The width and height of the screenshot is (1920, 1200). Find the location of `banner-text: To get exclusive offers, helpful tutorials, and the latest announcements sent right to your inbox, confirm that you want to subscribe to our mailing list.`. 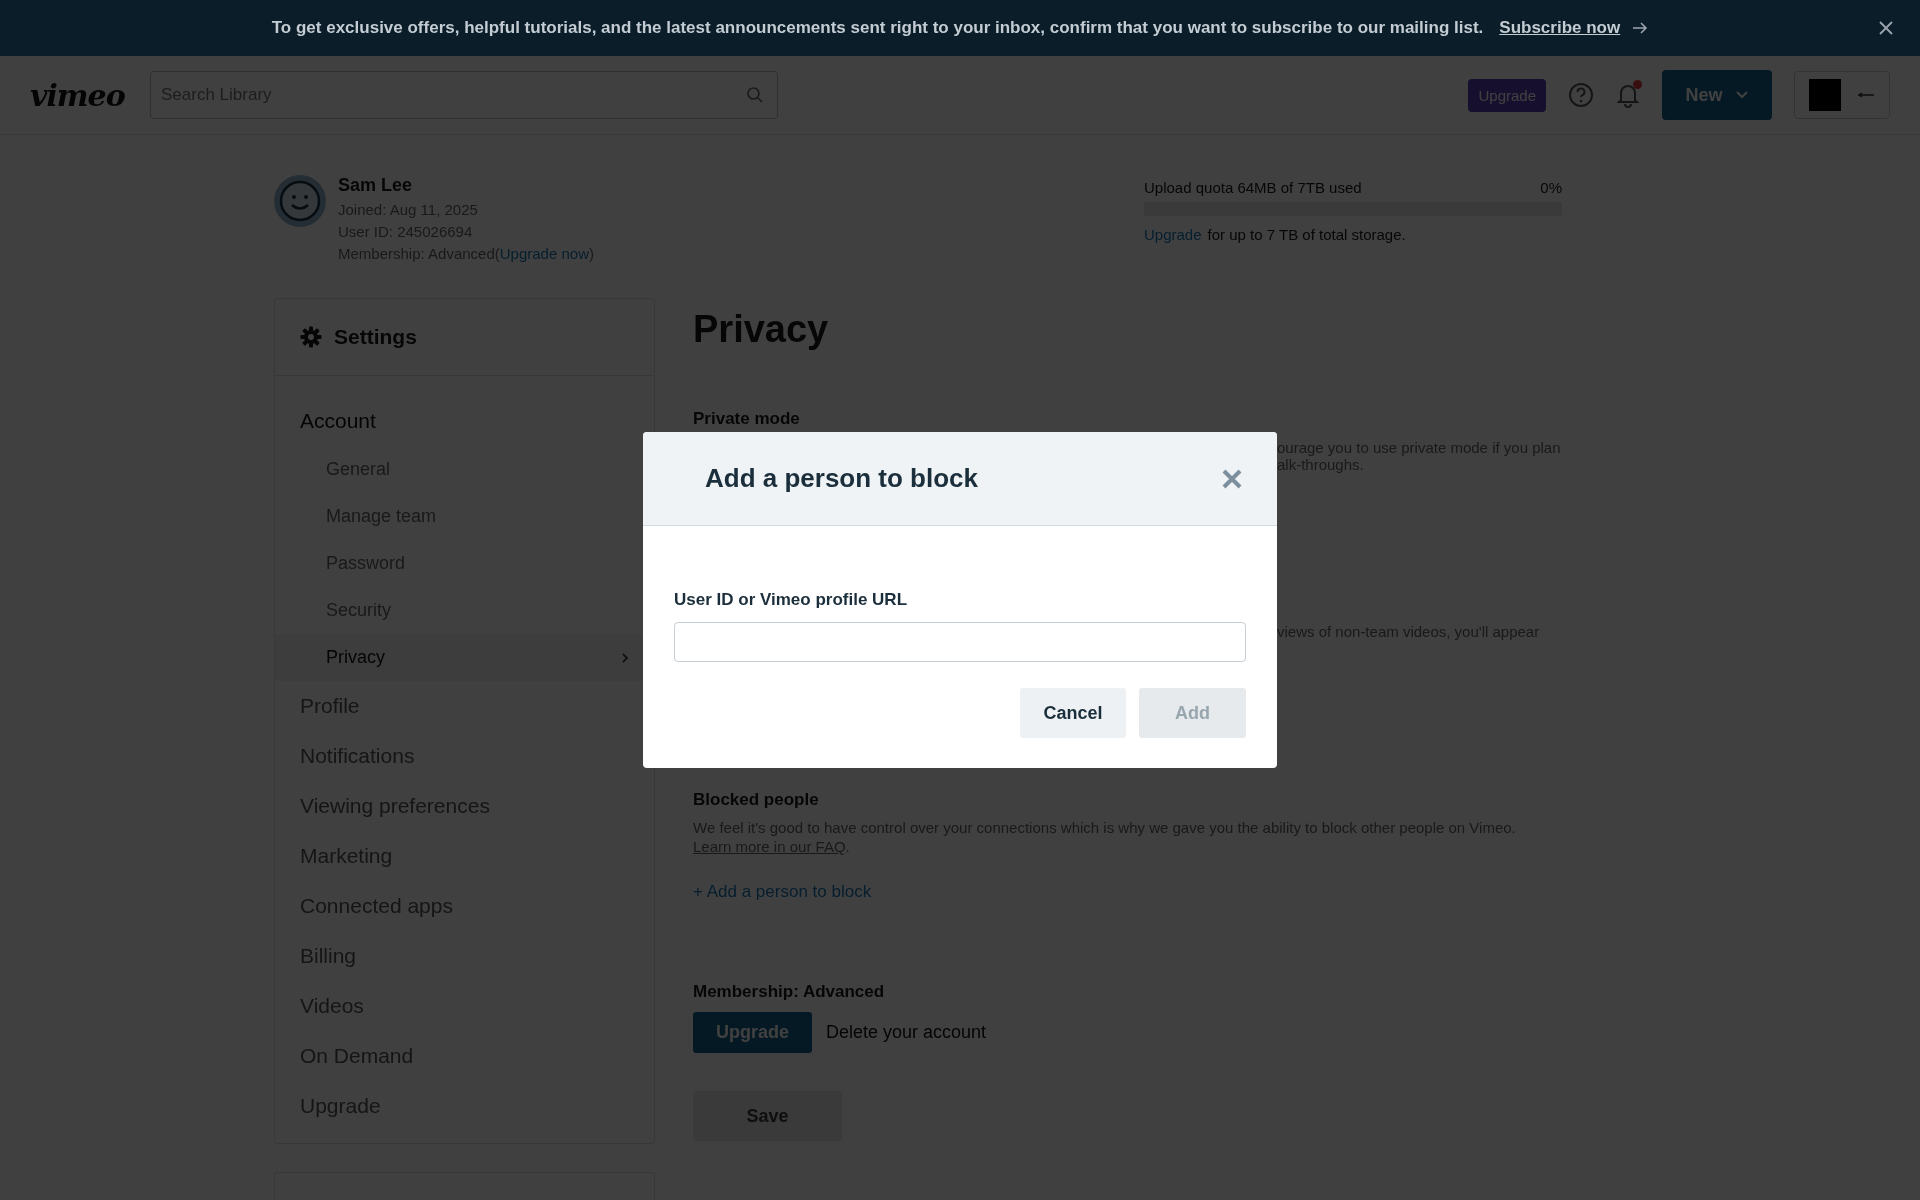

banner-text: To get exclusive offers, helpful tutorials, and the latest announcements sent right to your inbox, confirm that you want to subscribe to our mailing list. is located at coordinates (877, 28).